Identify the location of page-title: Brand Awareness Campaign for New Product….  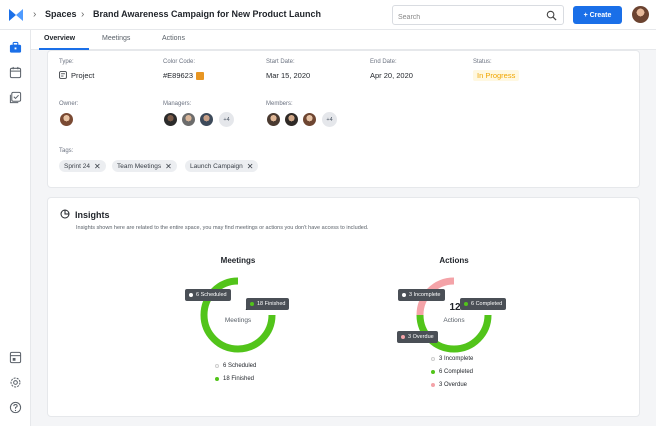
(207, 14).